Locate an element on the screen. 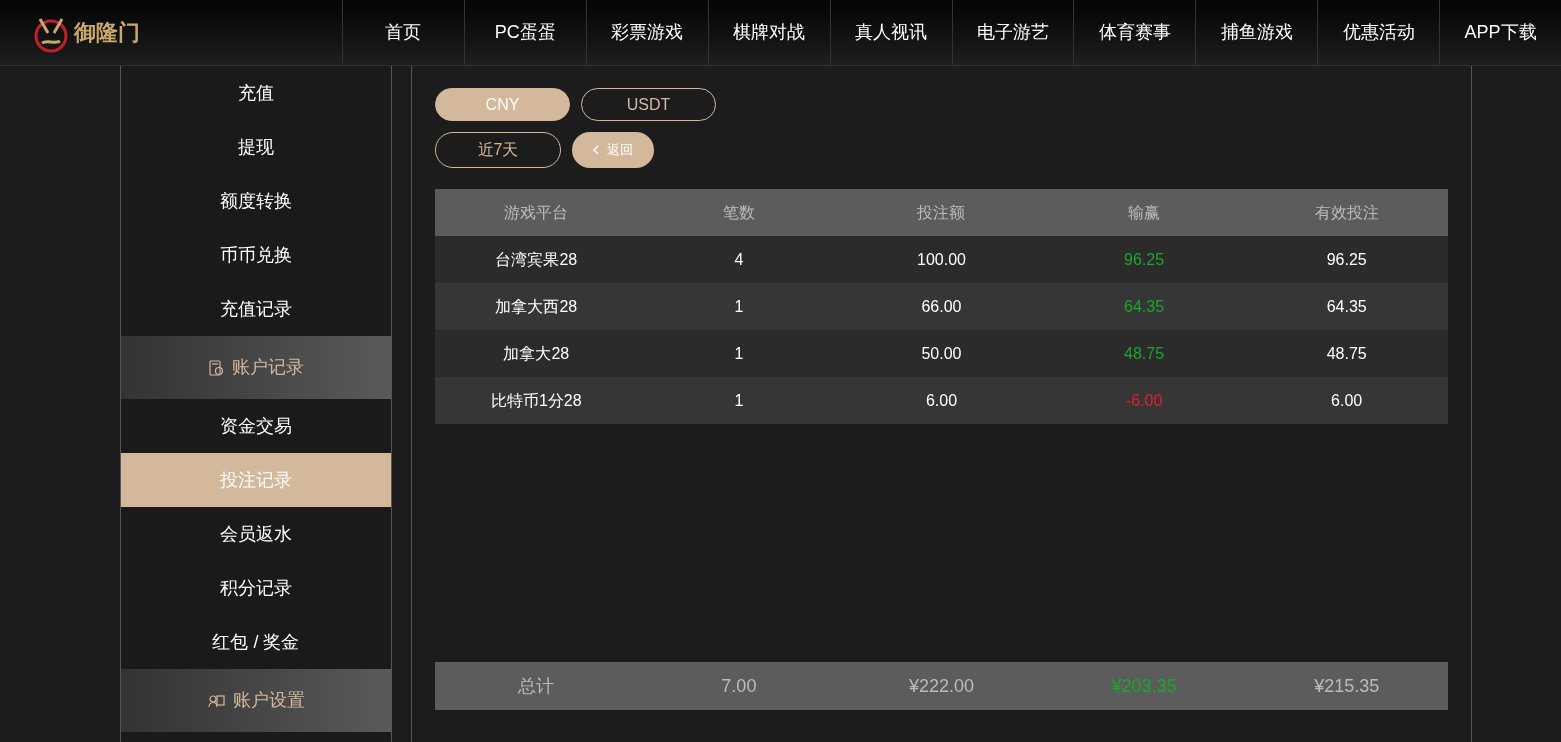 The width and height of the screenshot is (1561, 742). sidebar-item: 会员返水 is located at coordinates (256, 534).